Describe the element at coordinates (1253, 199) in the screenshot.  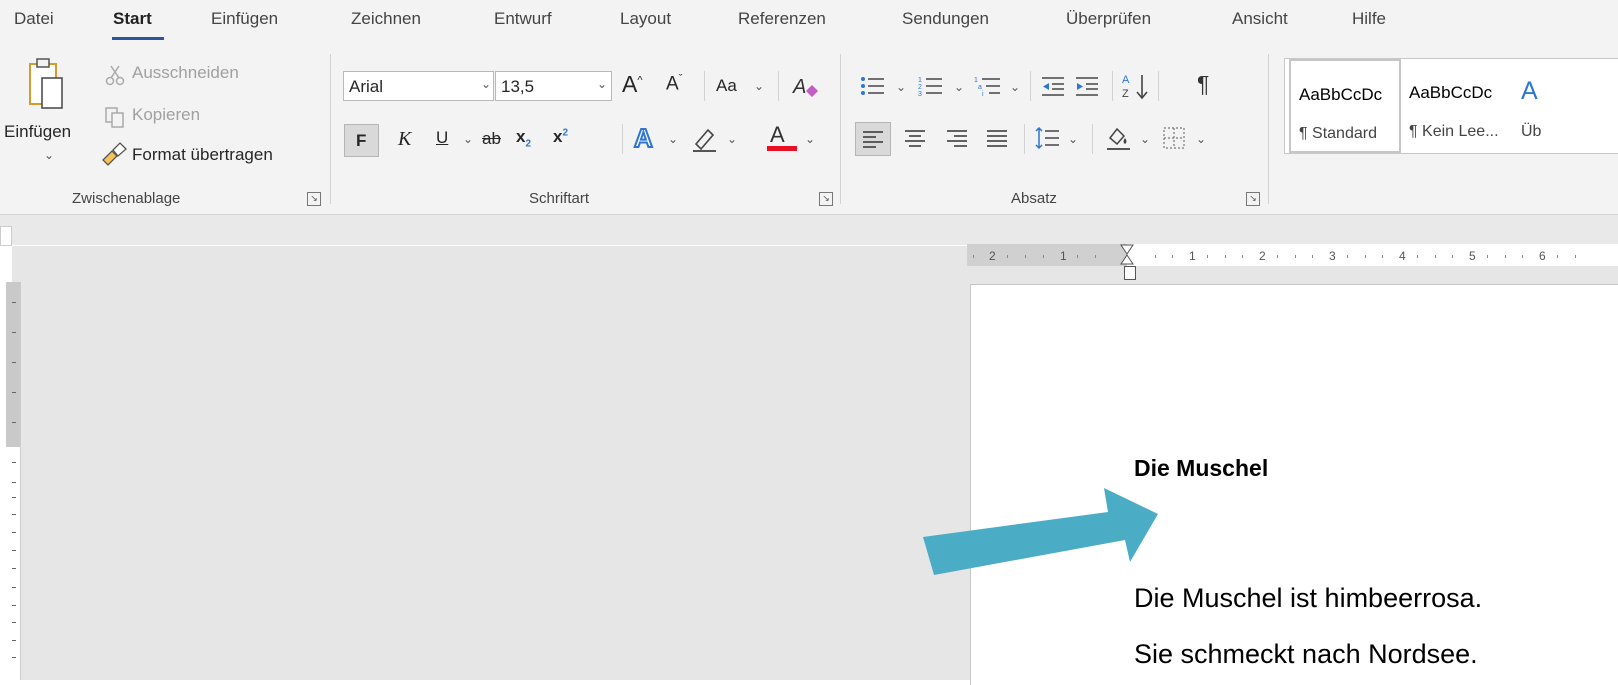
I see `paragraph-dialog-launcher-icon: ↘` at that location.